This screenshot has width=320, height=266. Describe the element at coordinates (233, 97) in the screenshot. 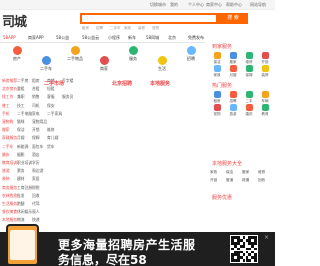

I see `grid-item: 招聘` at that location.